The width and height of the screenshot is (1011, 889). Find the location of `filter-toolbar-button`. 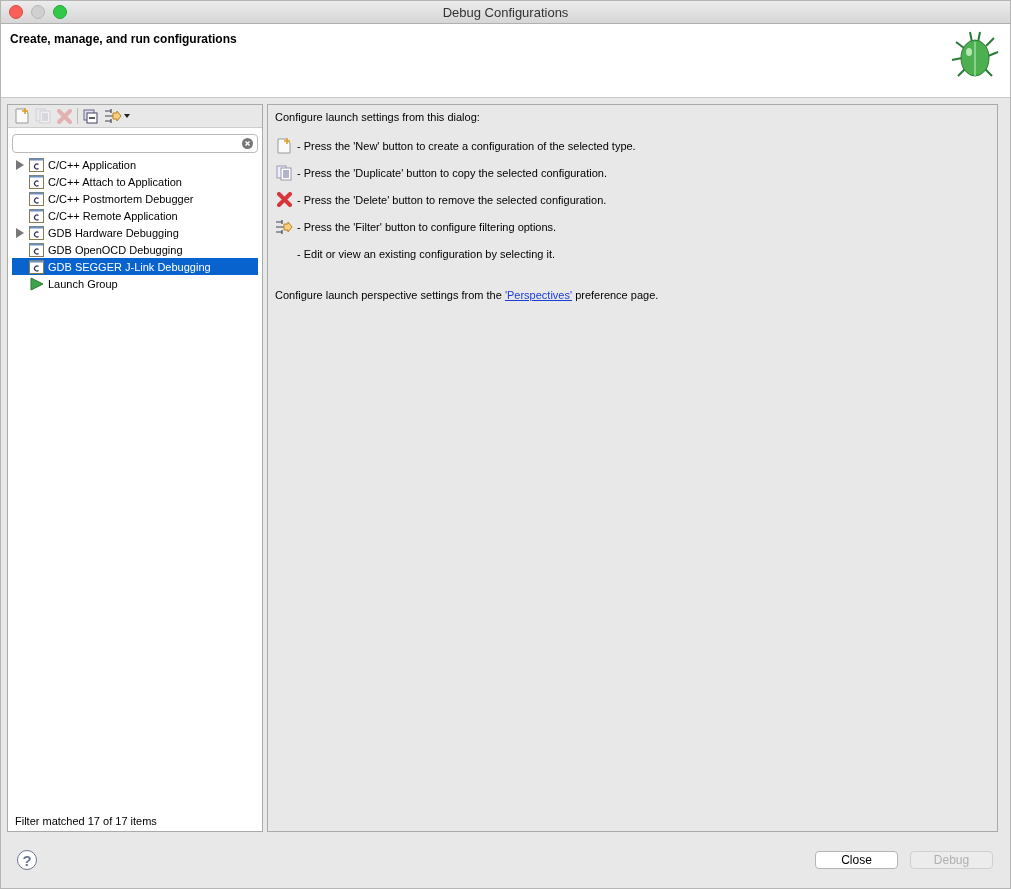

filter-toolbar-button is located at coordinates (117, 116).